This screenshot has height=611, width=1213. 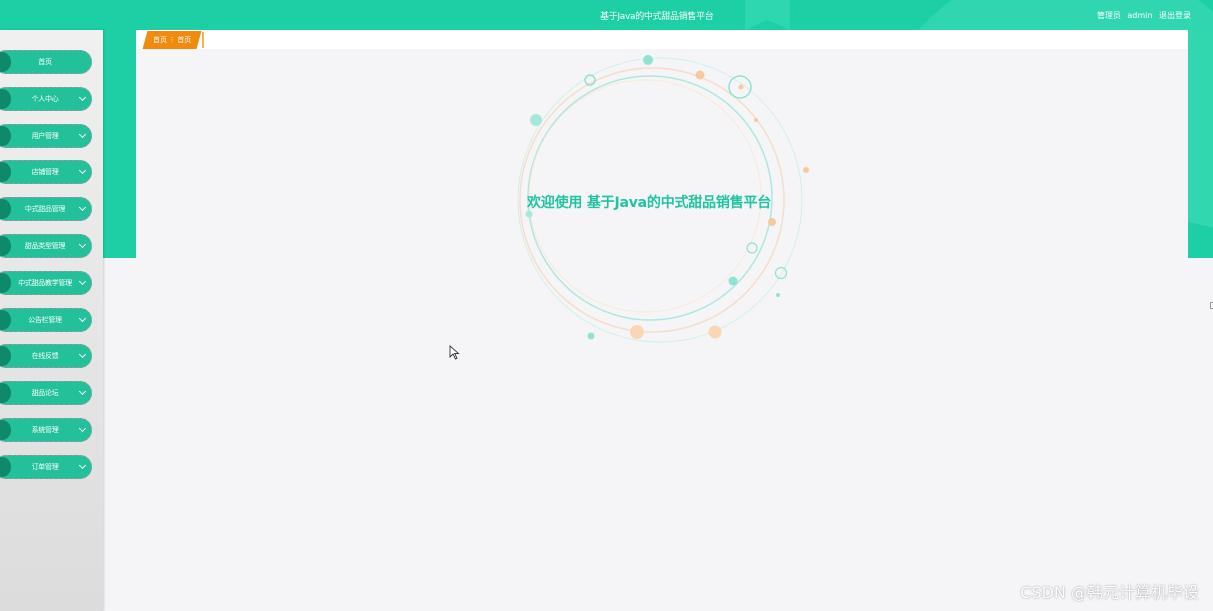 What do you see at coordinates (184, 40) in the screenshot?
I see `breadcrumb-current: 首页` at bounding box center [184, 40].